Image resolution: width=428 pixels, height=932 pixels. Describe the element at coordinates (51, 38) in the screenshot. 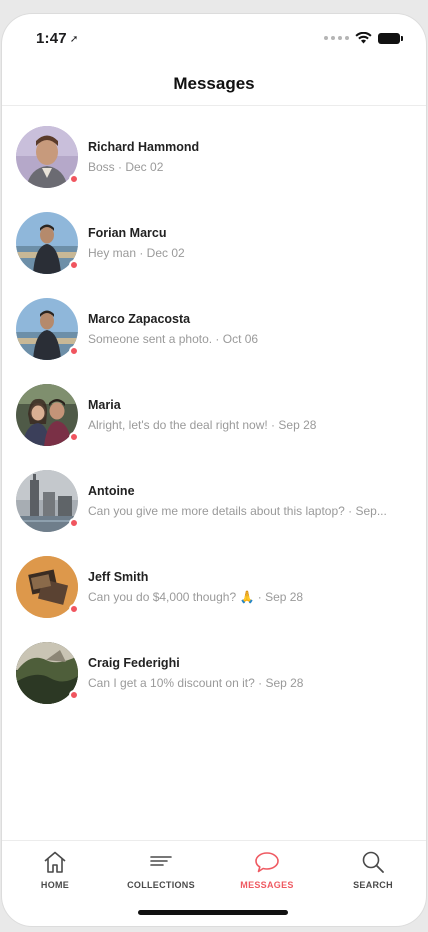

I see `clock-text: 1:47` at that location.